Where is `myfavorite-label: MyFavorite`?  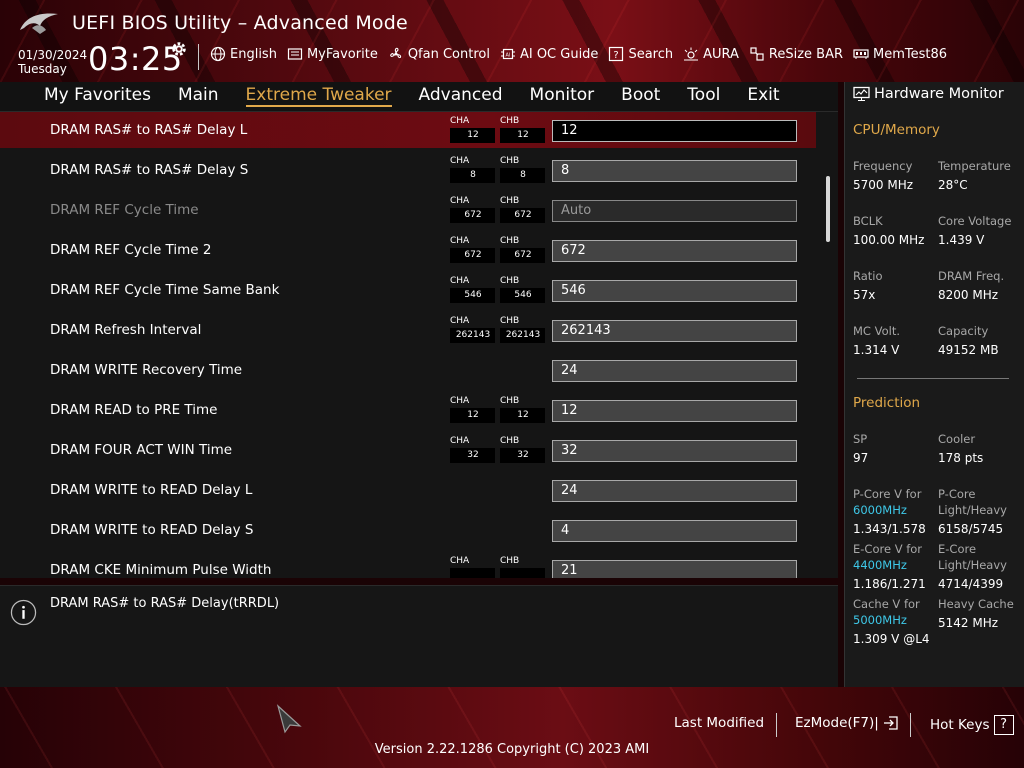
myfavorite-label: MyFavorite is located at coordinates (342, 54).